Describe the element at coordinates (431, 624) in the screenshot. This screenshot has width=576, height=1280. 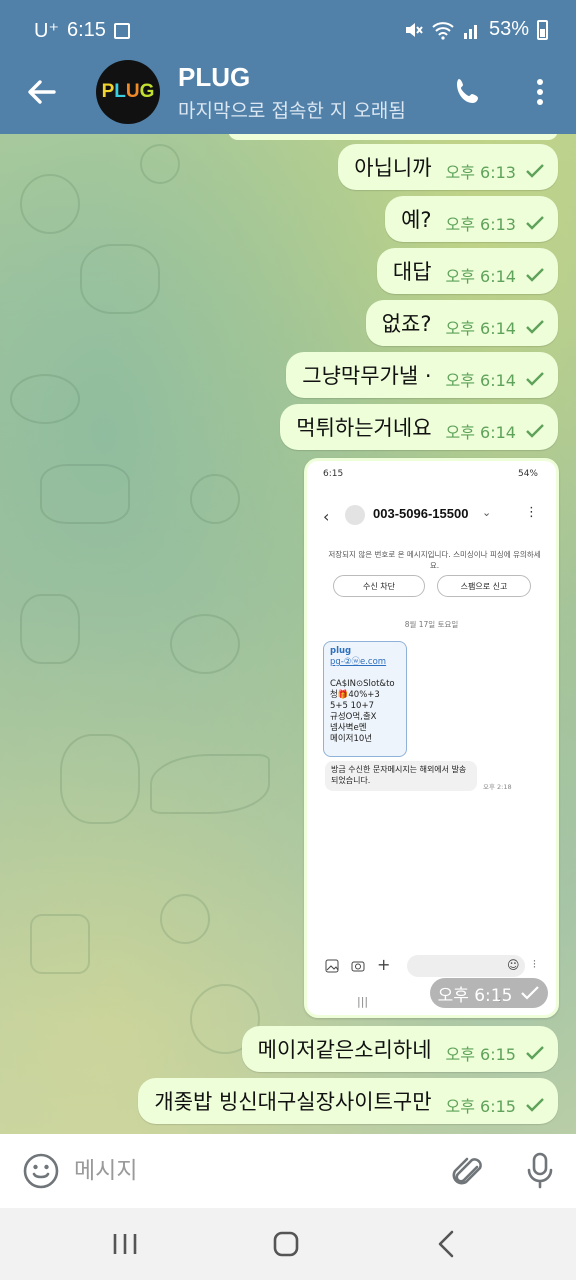
I see `screenshot-date: 8월 17일 토요일` at that location.